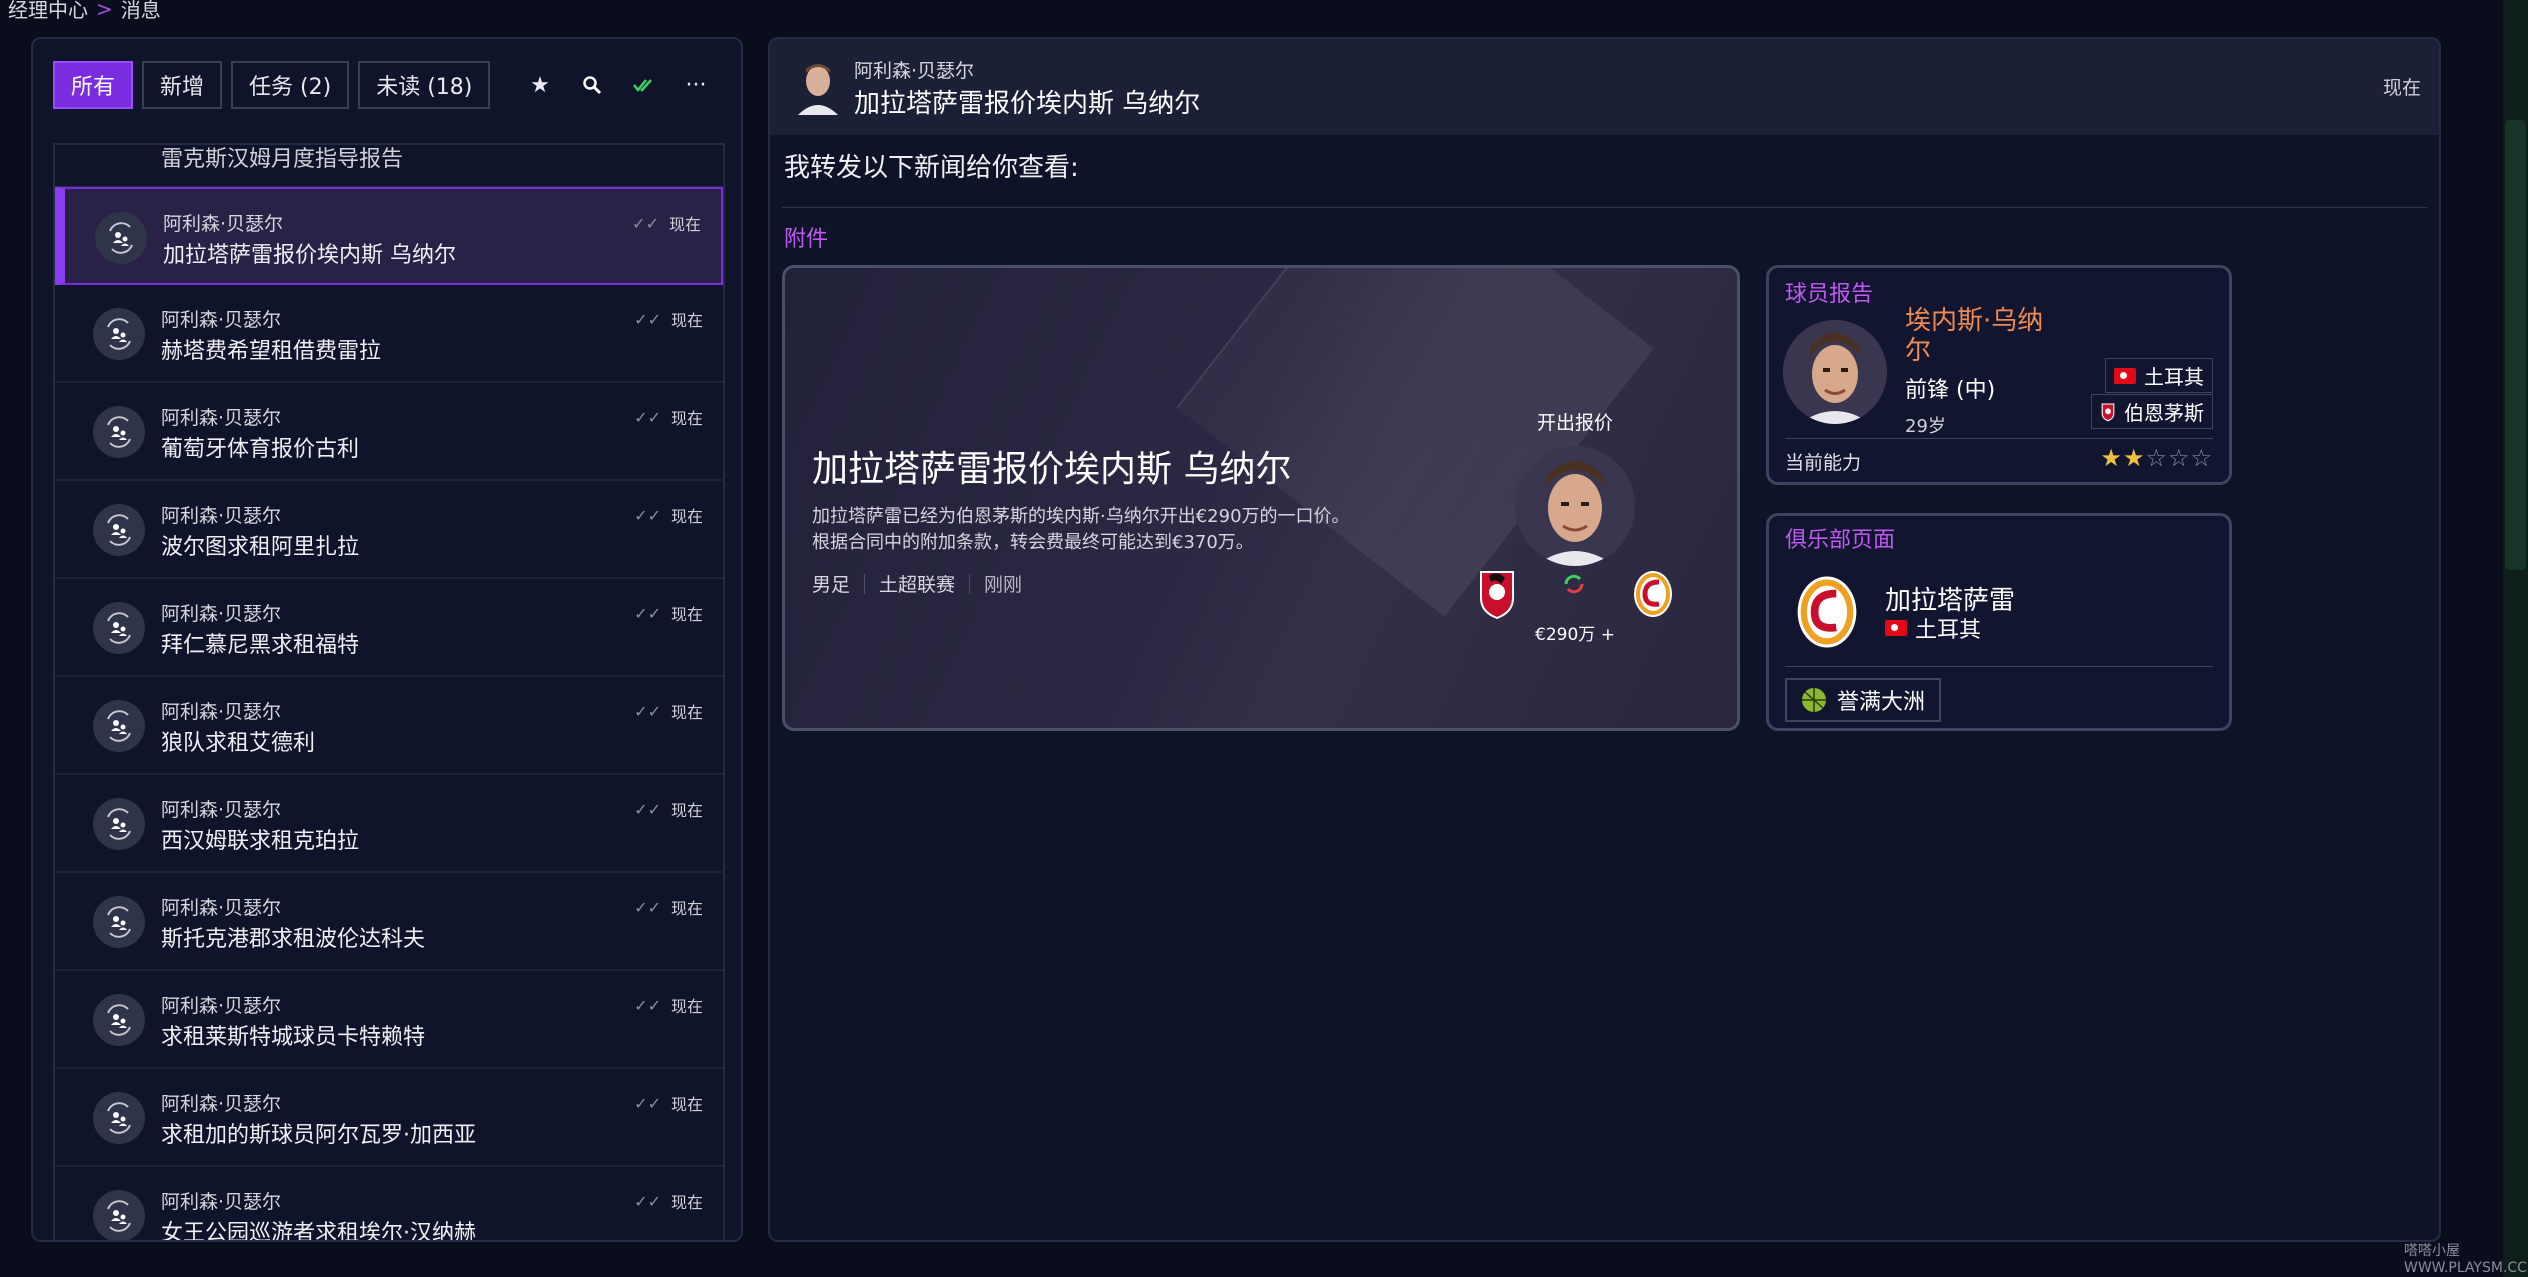 Image resolution: width=2528 pixels, height=1277 pixels. What do you see at coordinates (1604, 207) in the screenshot?
I see `divider` at bounding box center [1604, 207].